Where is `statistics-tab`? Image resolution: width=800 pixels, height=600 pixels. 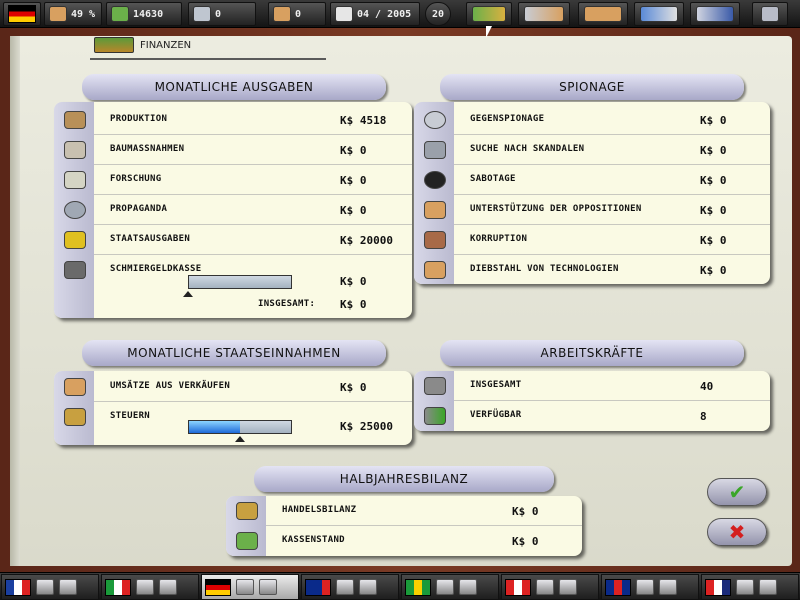
statistics-tab is located at coordinates (715, 14).